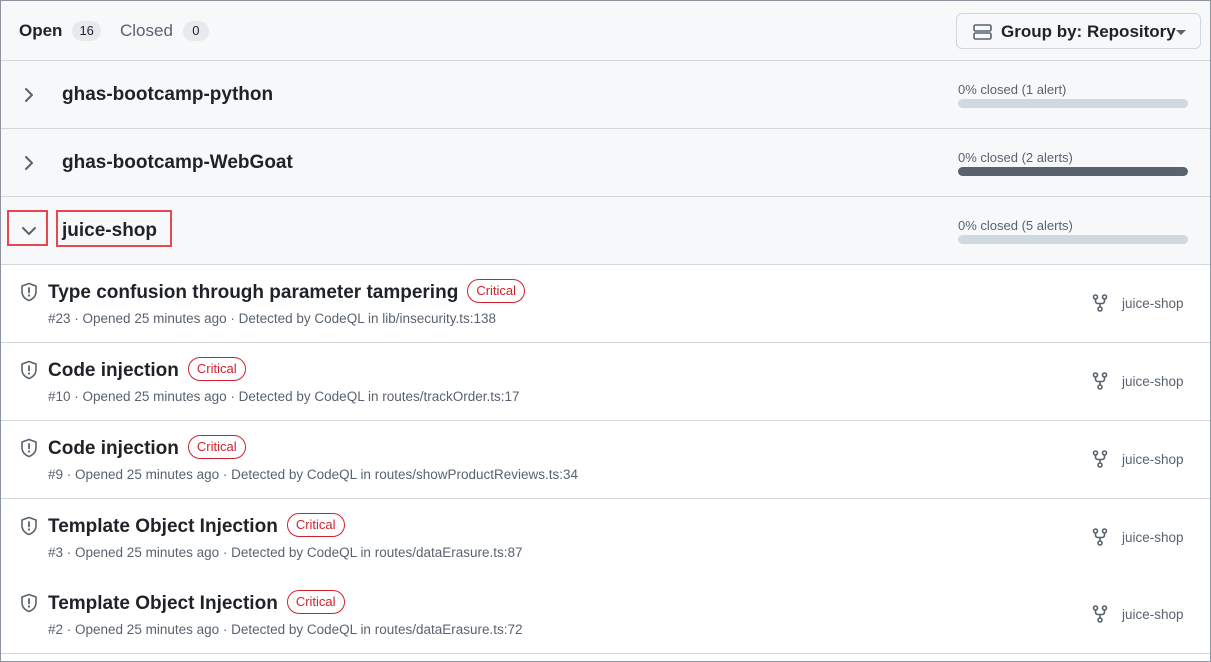  I want to click on repo-progress-text: 0% closed (2 alerts), so click(1015, 157).